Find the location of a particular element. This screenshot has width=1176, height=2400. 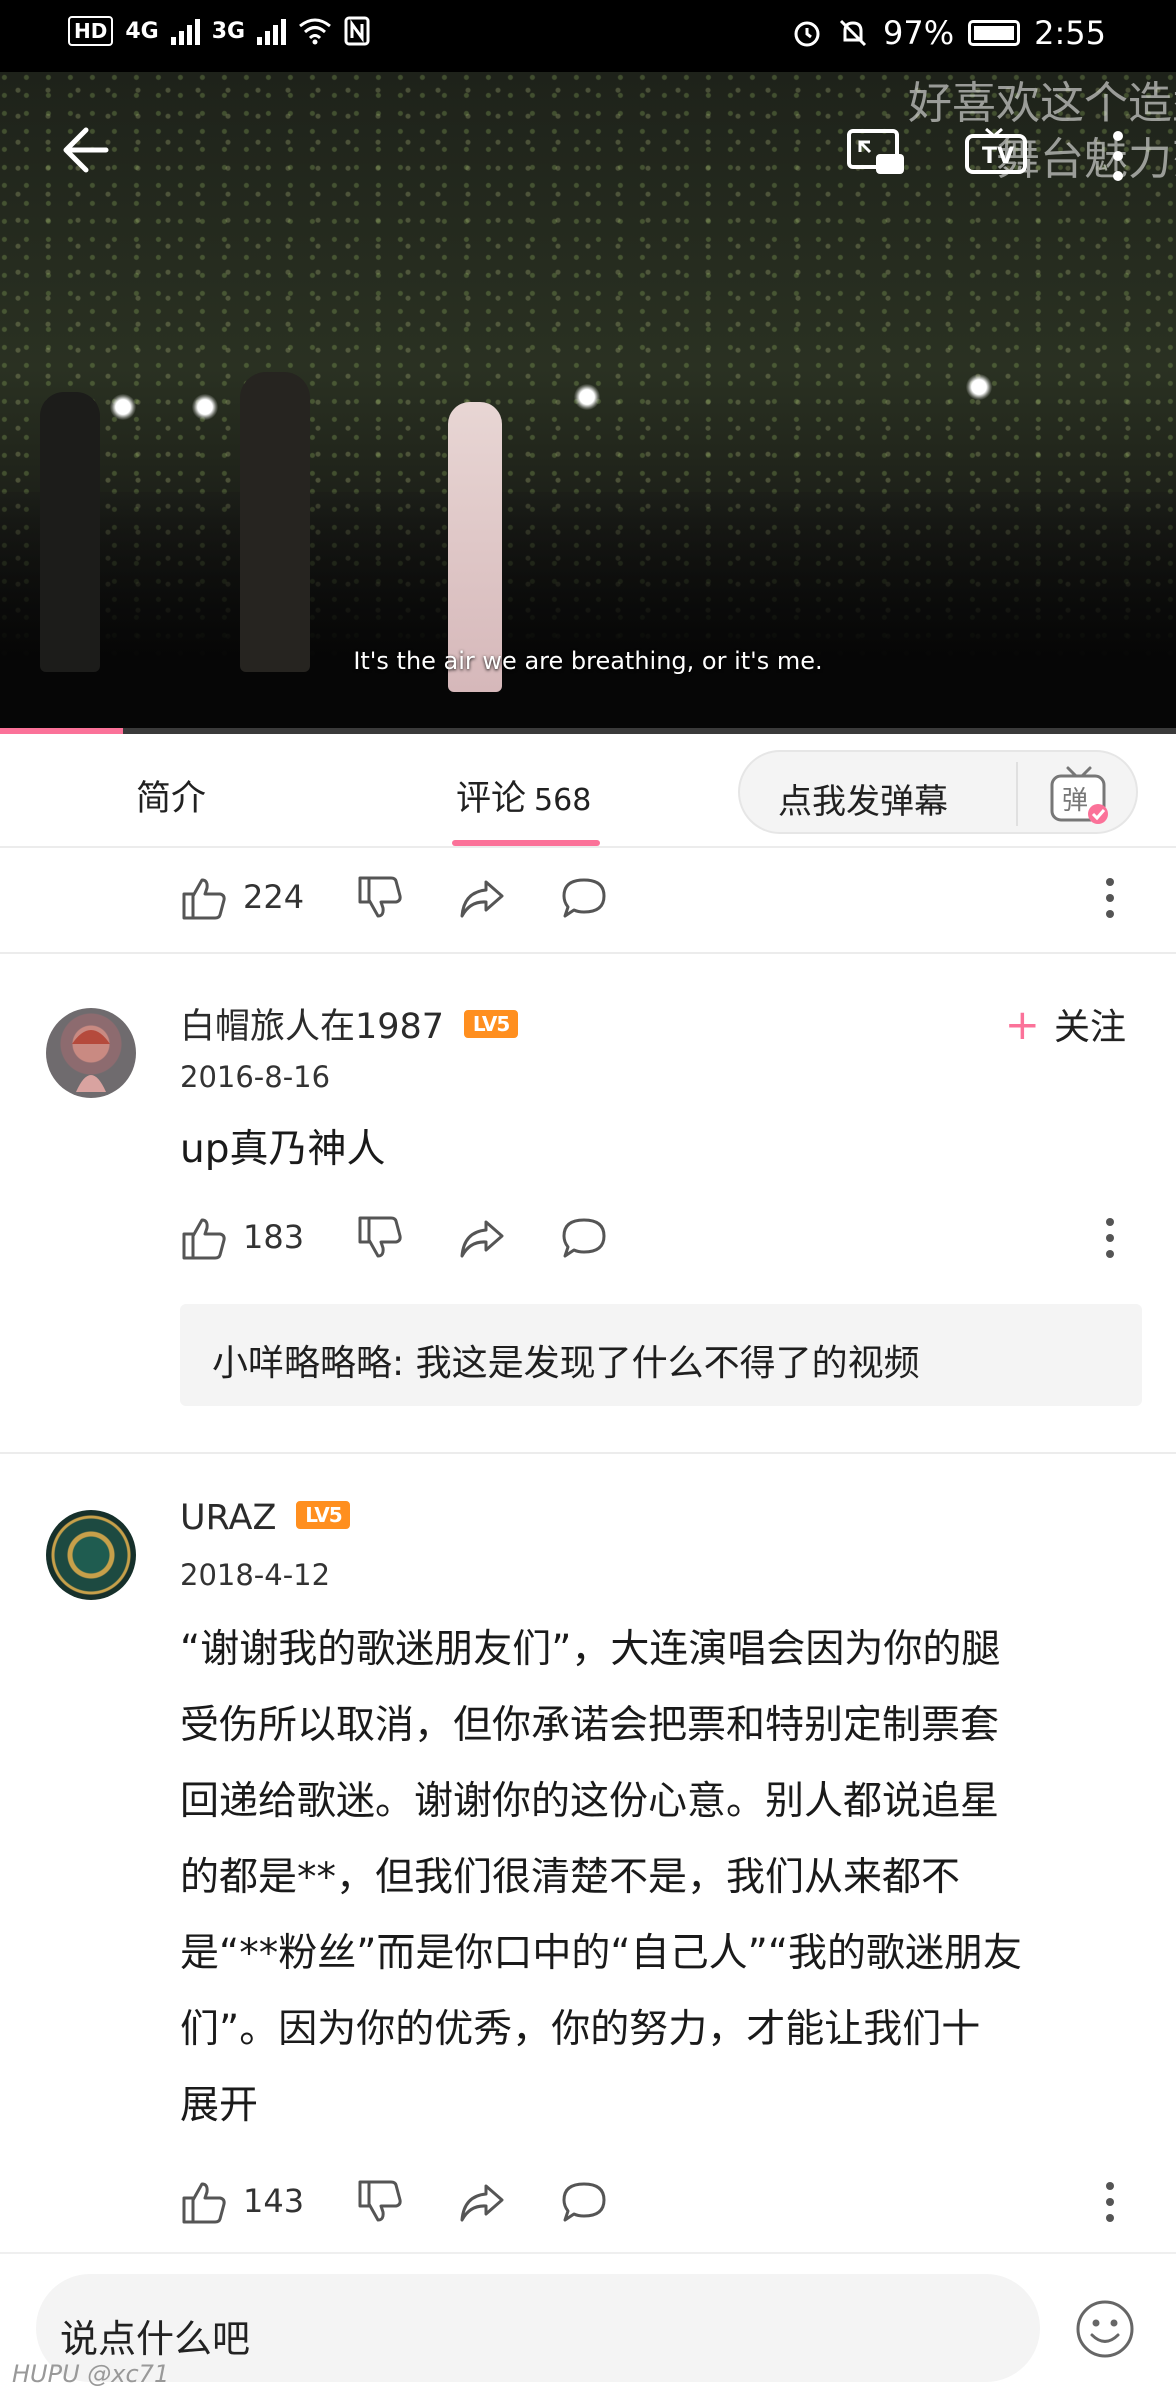

comment-actions: 224 is located at coordinates (588, 898).